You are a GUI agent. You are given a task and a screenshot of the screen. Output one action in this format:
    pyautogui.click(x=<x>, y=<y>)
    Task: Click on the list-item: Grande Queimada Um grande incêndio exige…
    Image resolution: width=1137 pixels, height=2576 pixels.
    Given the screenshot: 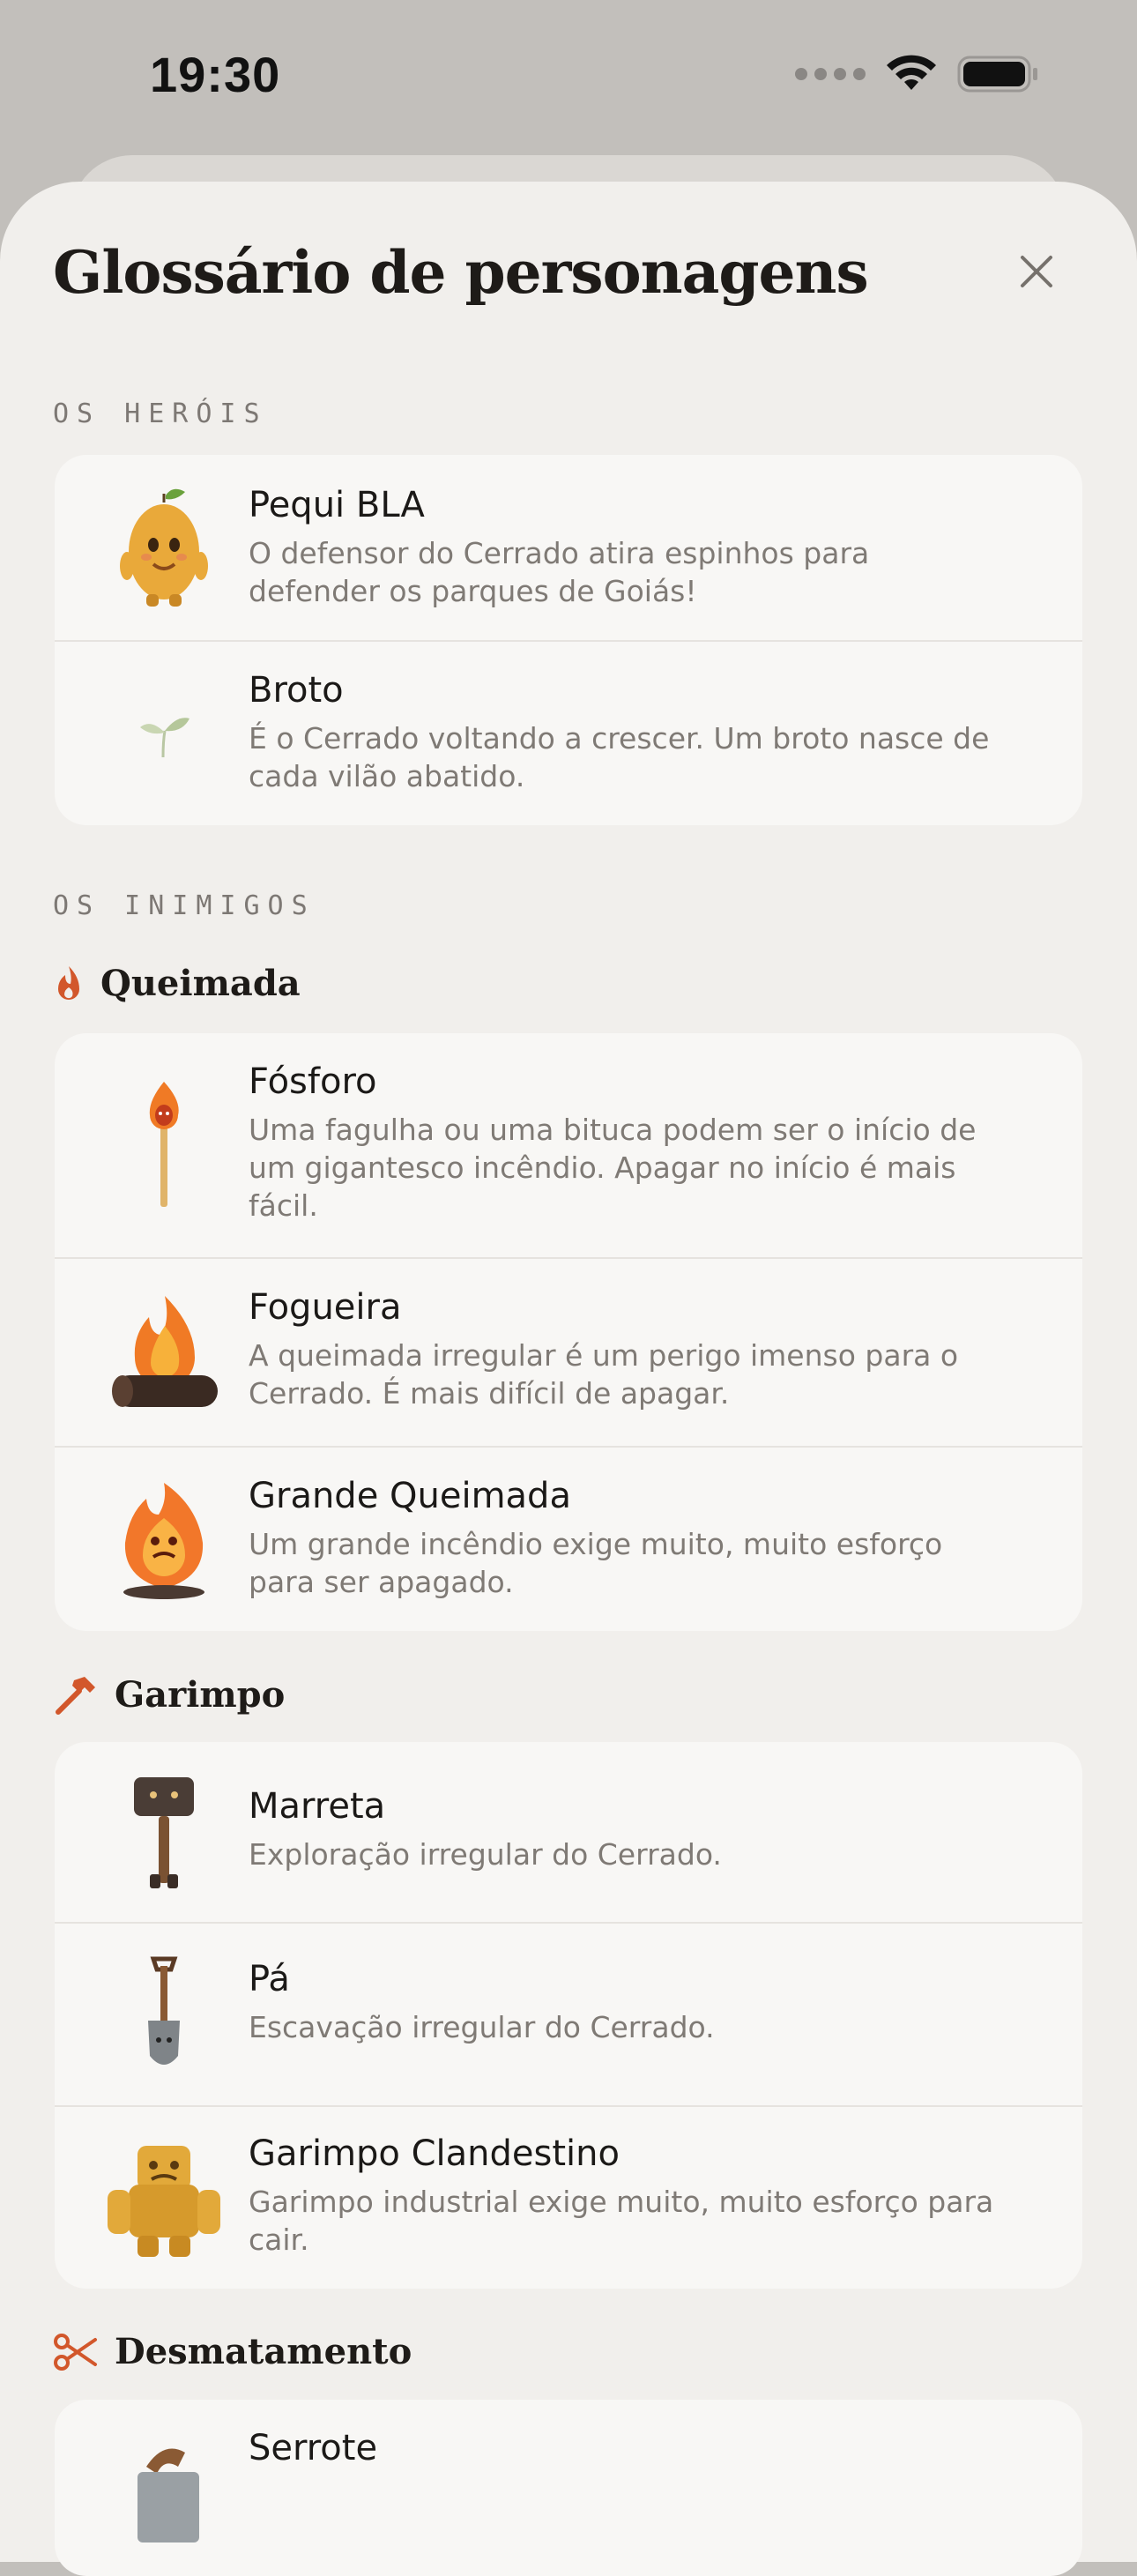 What is the action you would take?
    pyautogui.click(x=568, y=1539)
    